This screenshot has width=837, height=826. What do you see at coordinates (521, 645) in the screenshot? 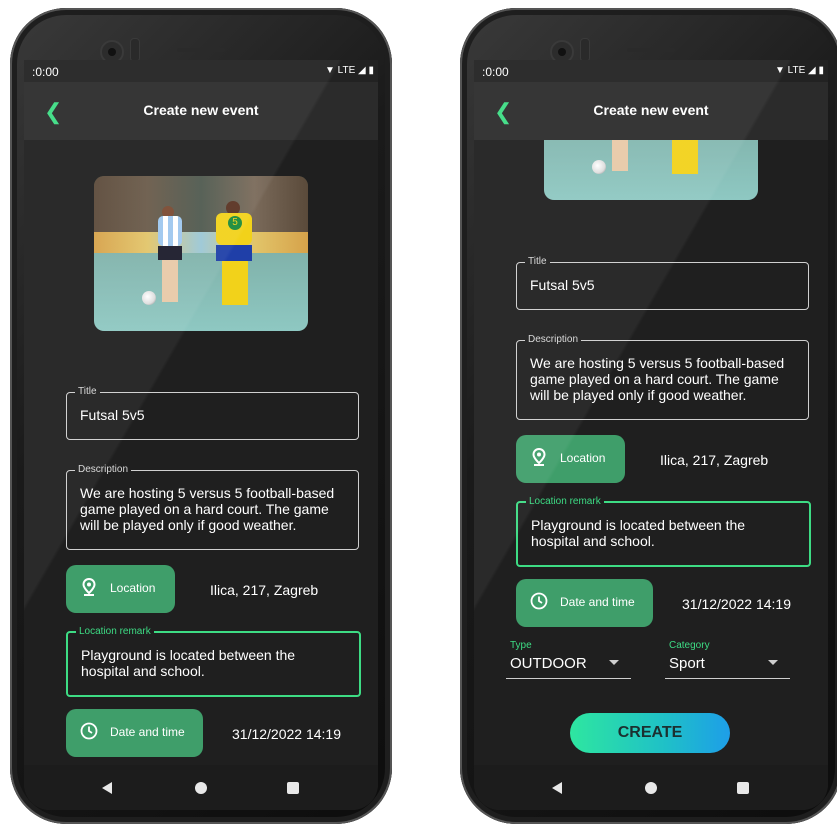
I see `type-label: Type` at bounding box center [521, 645].